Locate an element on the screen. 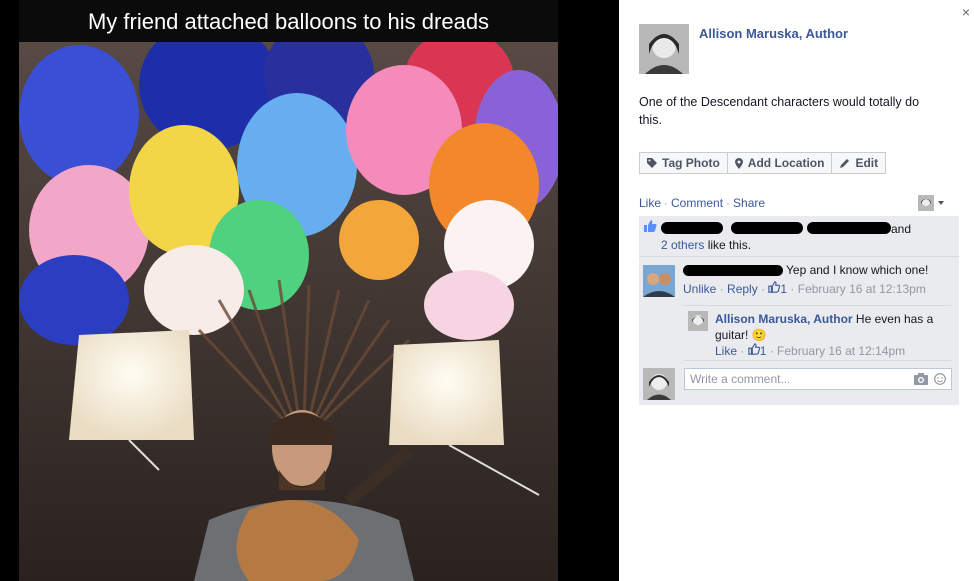 The height and width of the screenshot is (581, 974). likes-and-text: and is located at coordinates (901, 229).